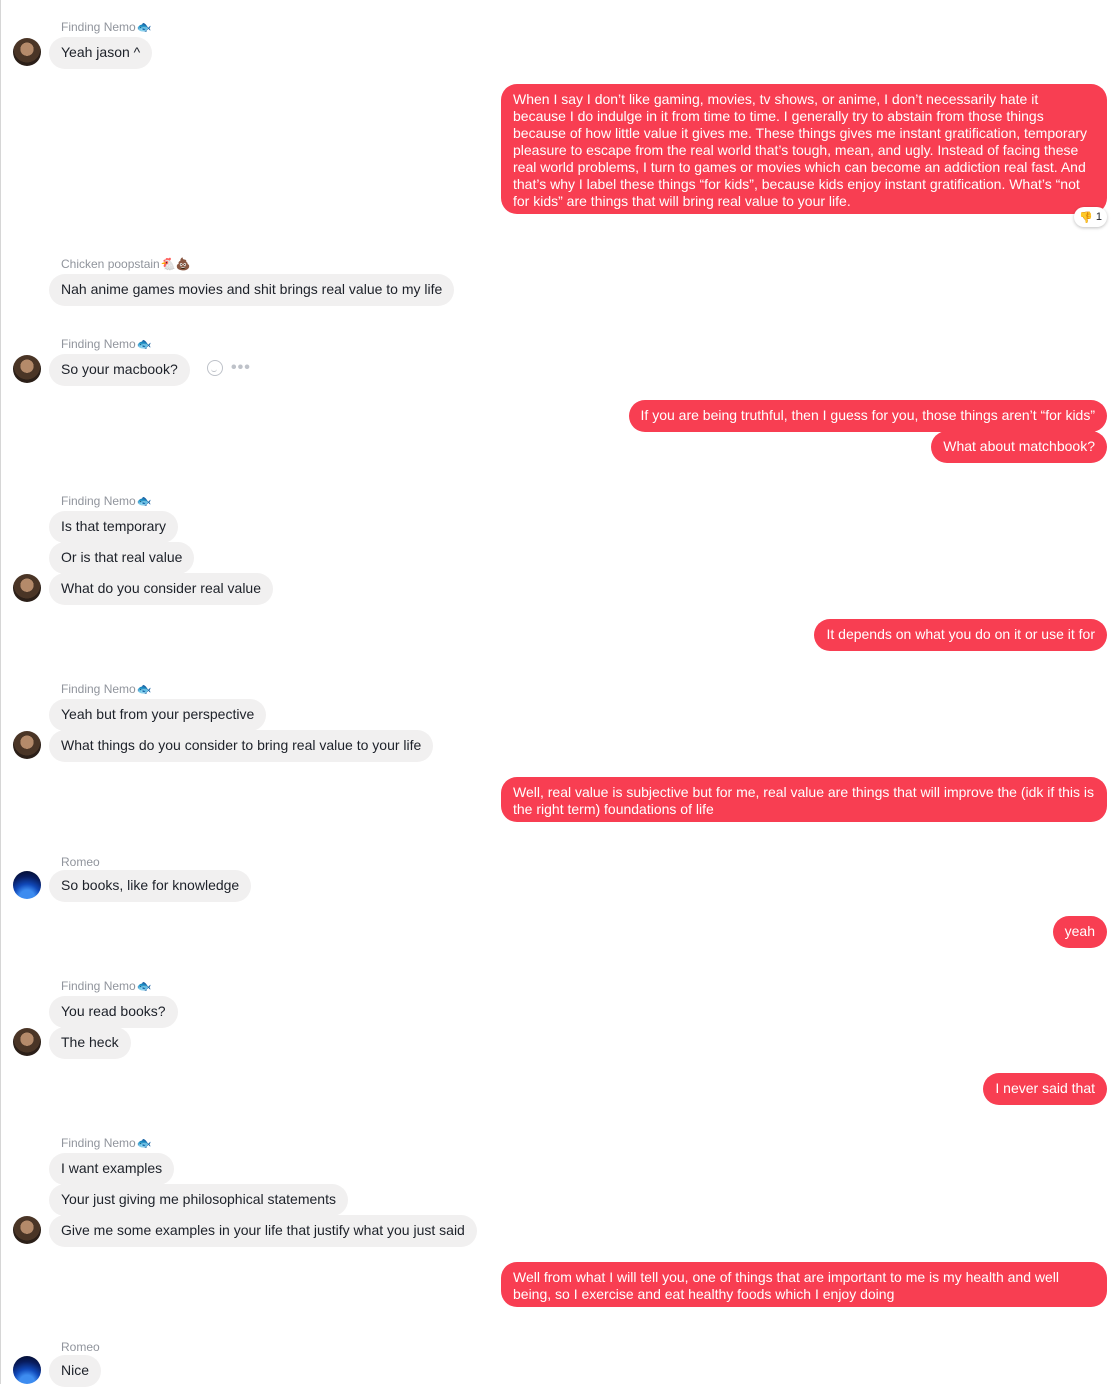  Describe the element at coordinates (75, 1371) in the screenshot. I see `incoming-message: Nice` at that location.